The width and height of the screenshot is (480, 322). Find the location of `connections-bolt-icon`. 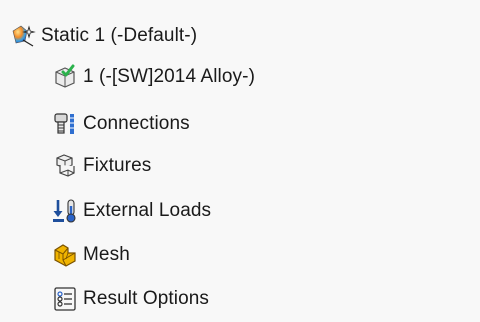

connections-bolt-icon is located at coordinates (65, 124).